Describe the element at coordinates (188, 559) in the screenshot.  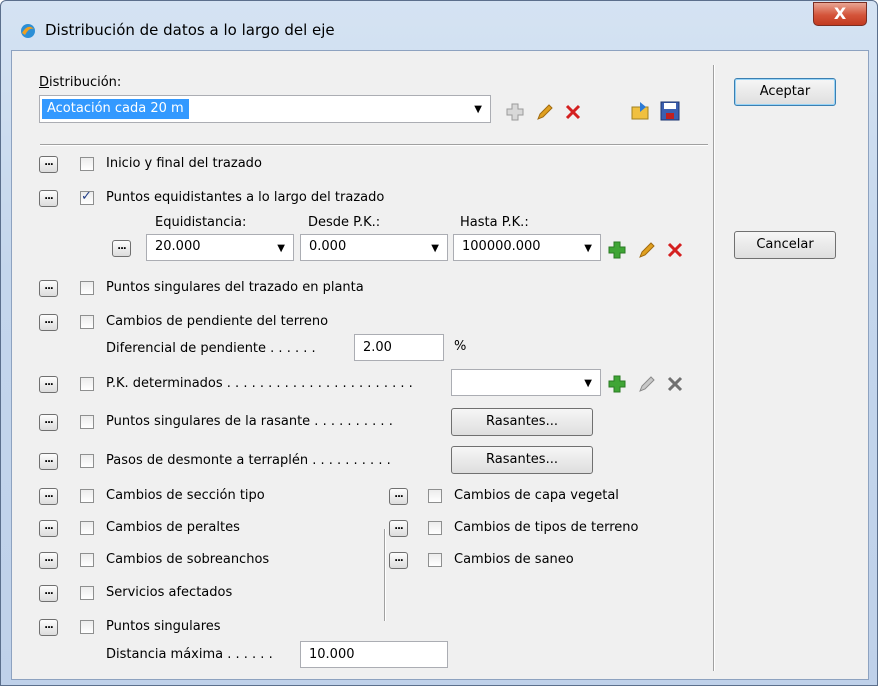
I see `sobreanchos-label: Cambios de sobreanchos` at that location.